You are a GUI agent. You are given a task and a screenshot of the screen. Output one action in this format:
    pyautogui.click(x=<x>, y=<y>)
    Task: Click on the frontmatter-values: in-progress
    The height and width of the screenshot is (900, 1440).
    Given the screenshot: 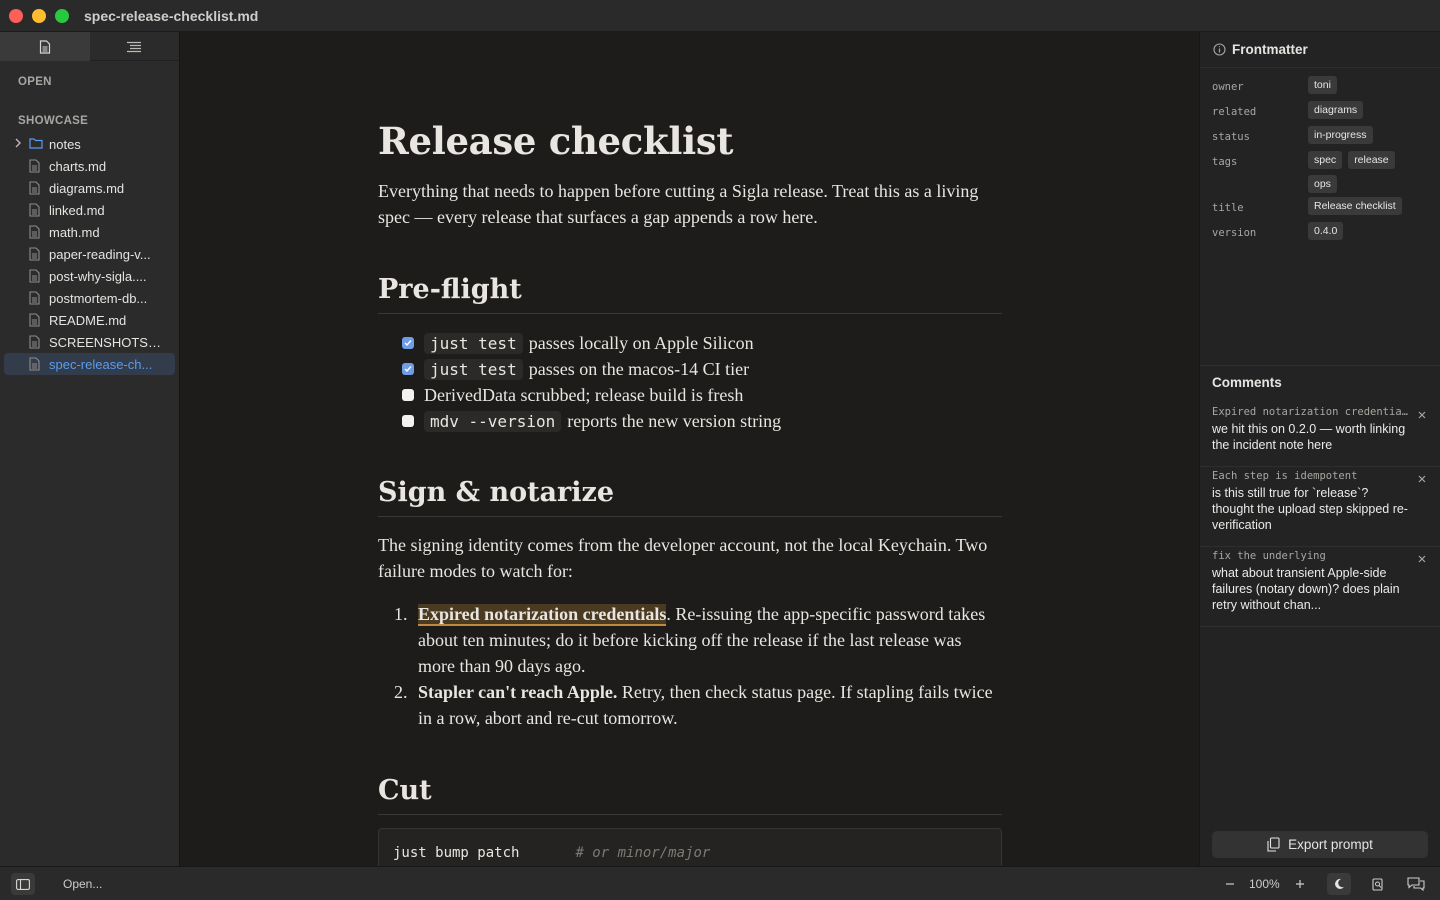 What is the action you would take?
    pyautogui.click(x=1368, y=135)
    